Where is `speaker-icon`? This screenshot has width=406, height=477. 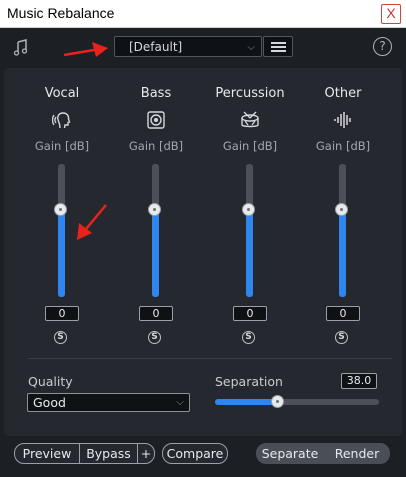
speaker-icon is located at coordinates (156, 120).